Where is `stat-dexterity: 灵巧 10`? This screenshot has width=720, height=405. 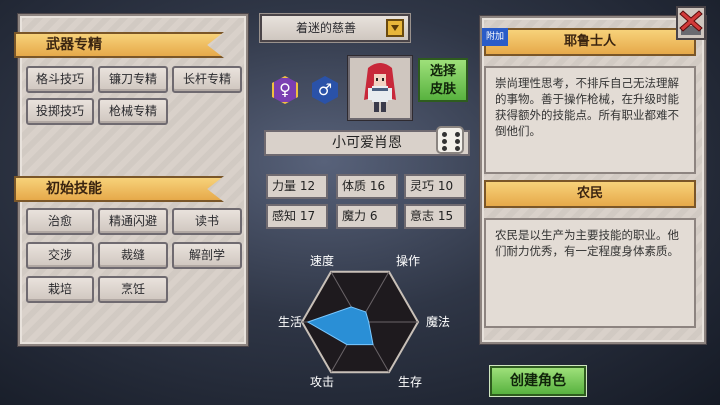
stat-dexterity: 灵巧 10 is located at coordinates (435, 186).